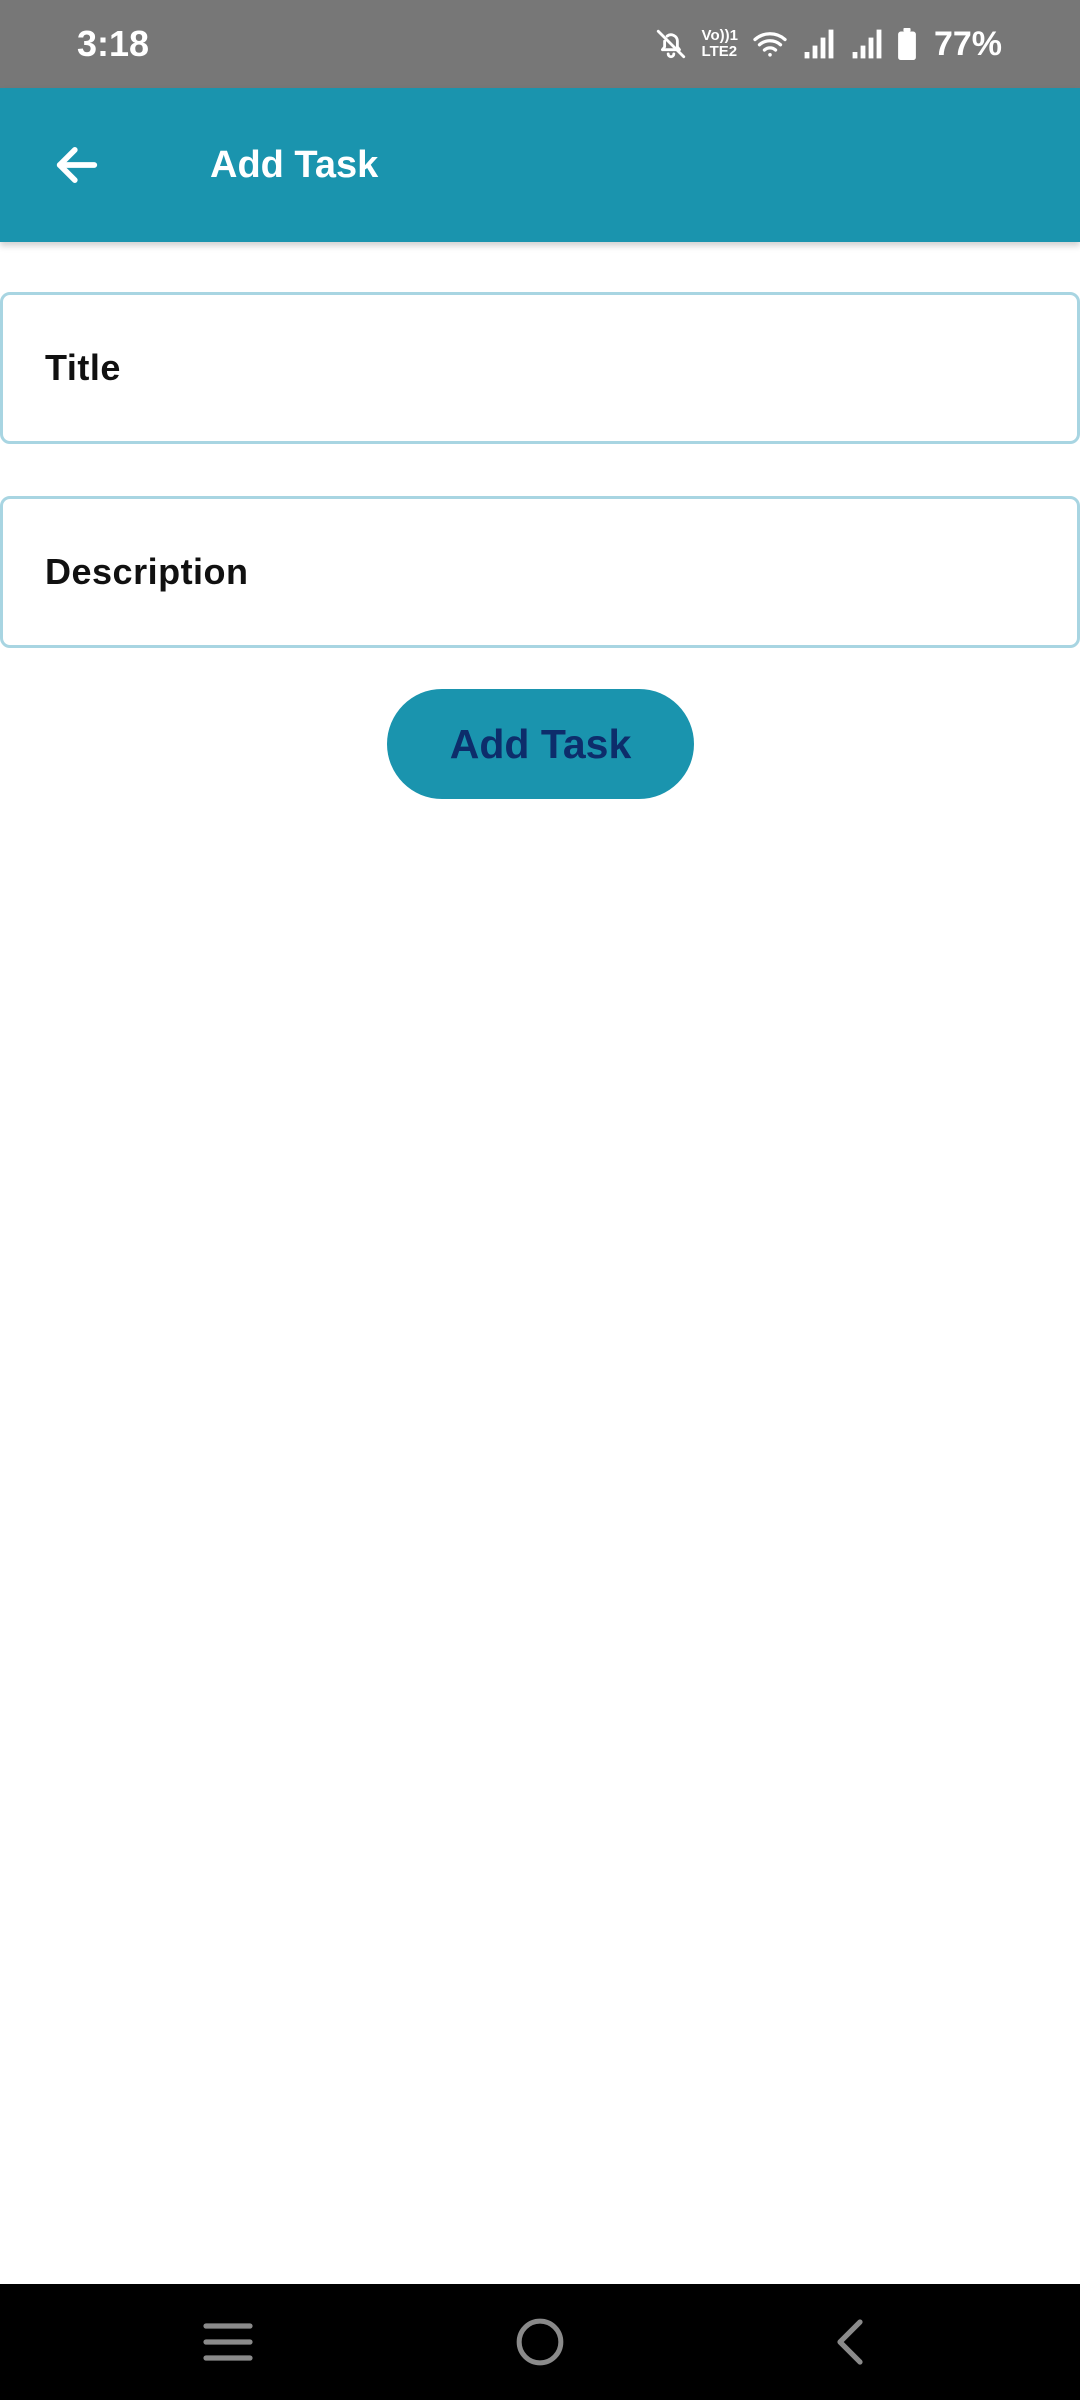 This screenshot has width=1080, height=2400. I want to click on recents-button, so click(228, 2342).